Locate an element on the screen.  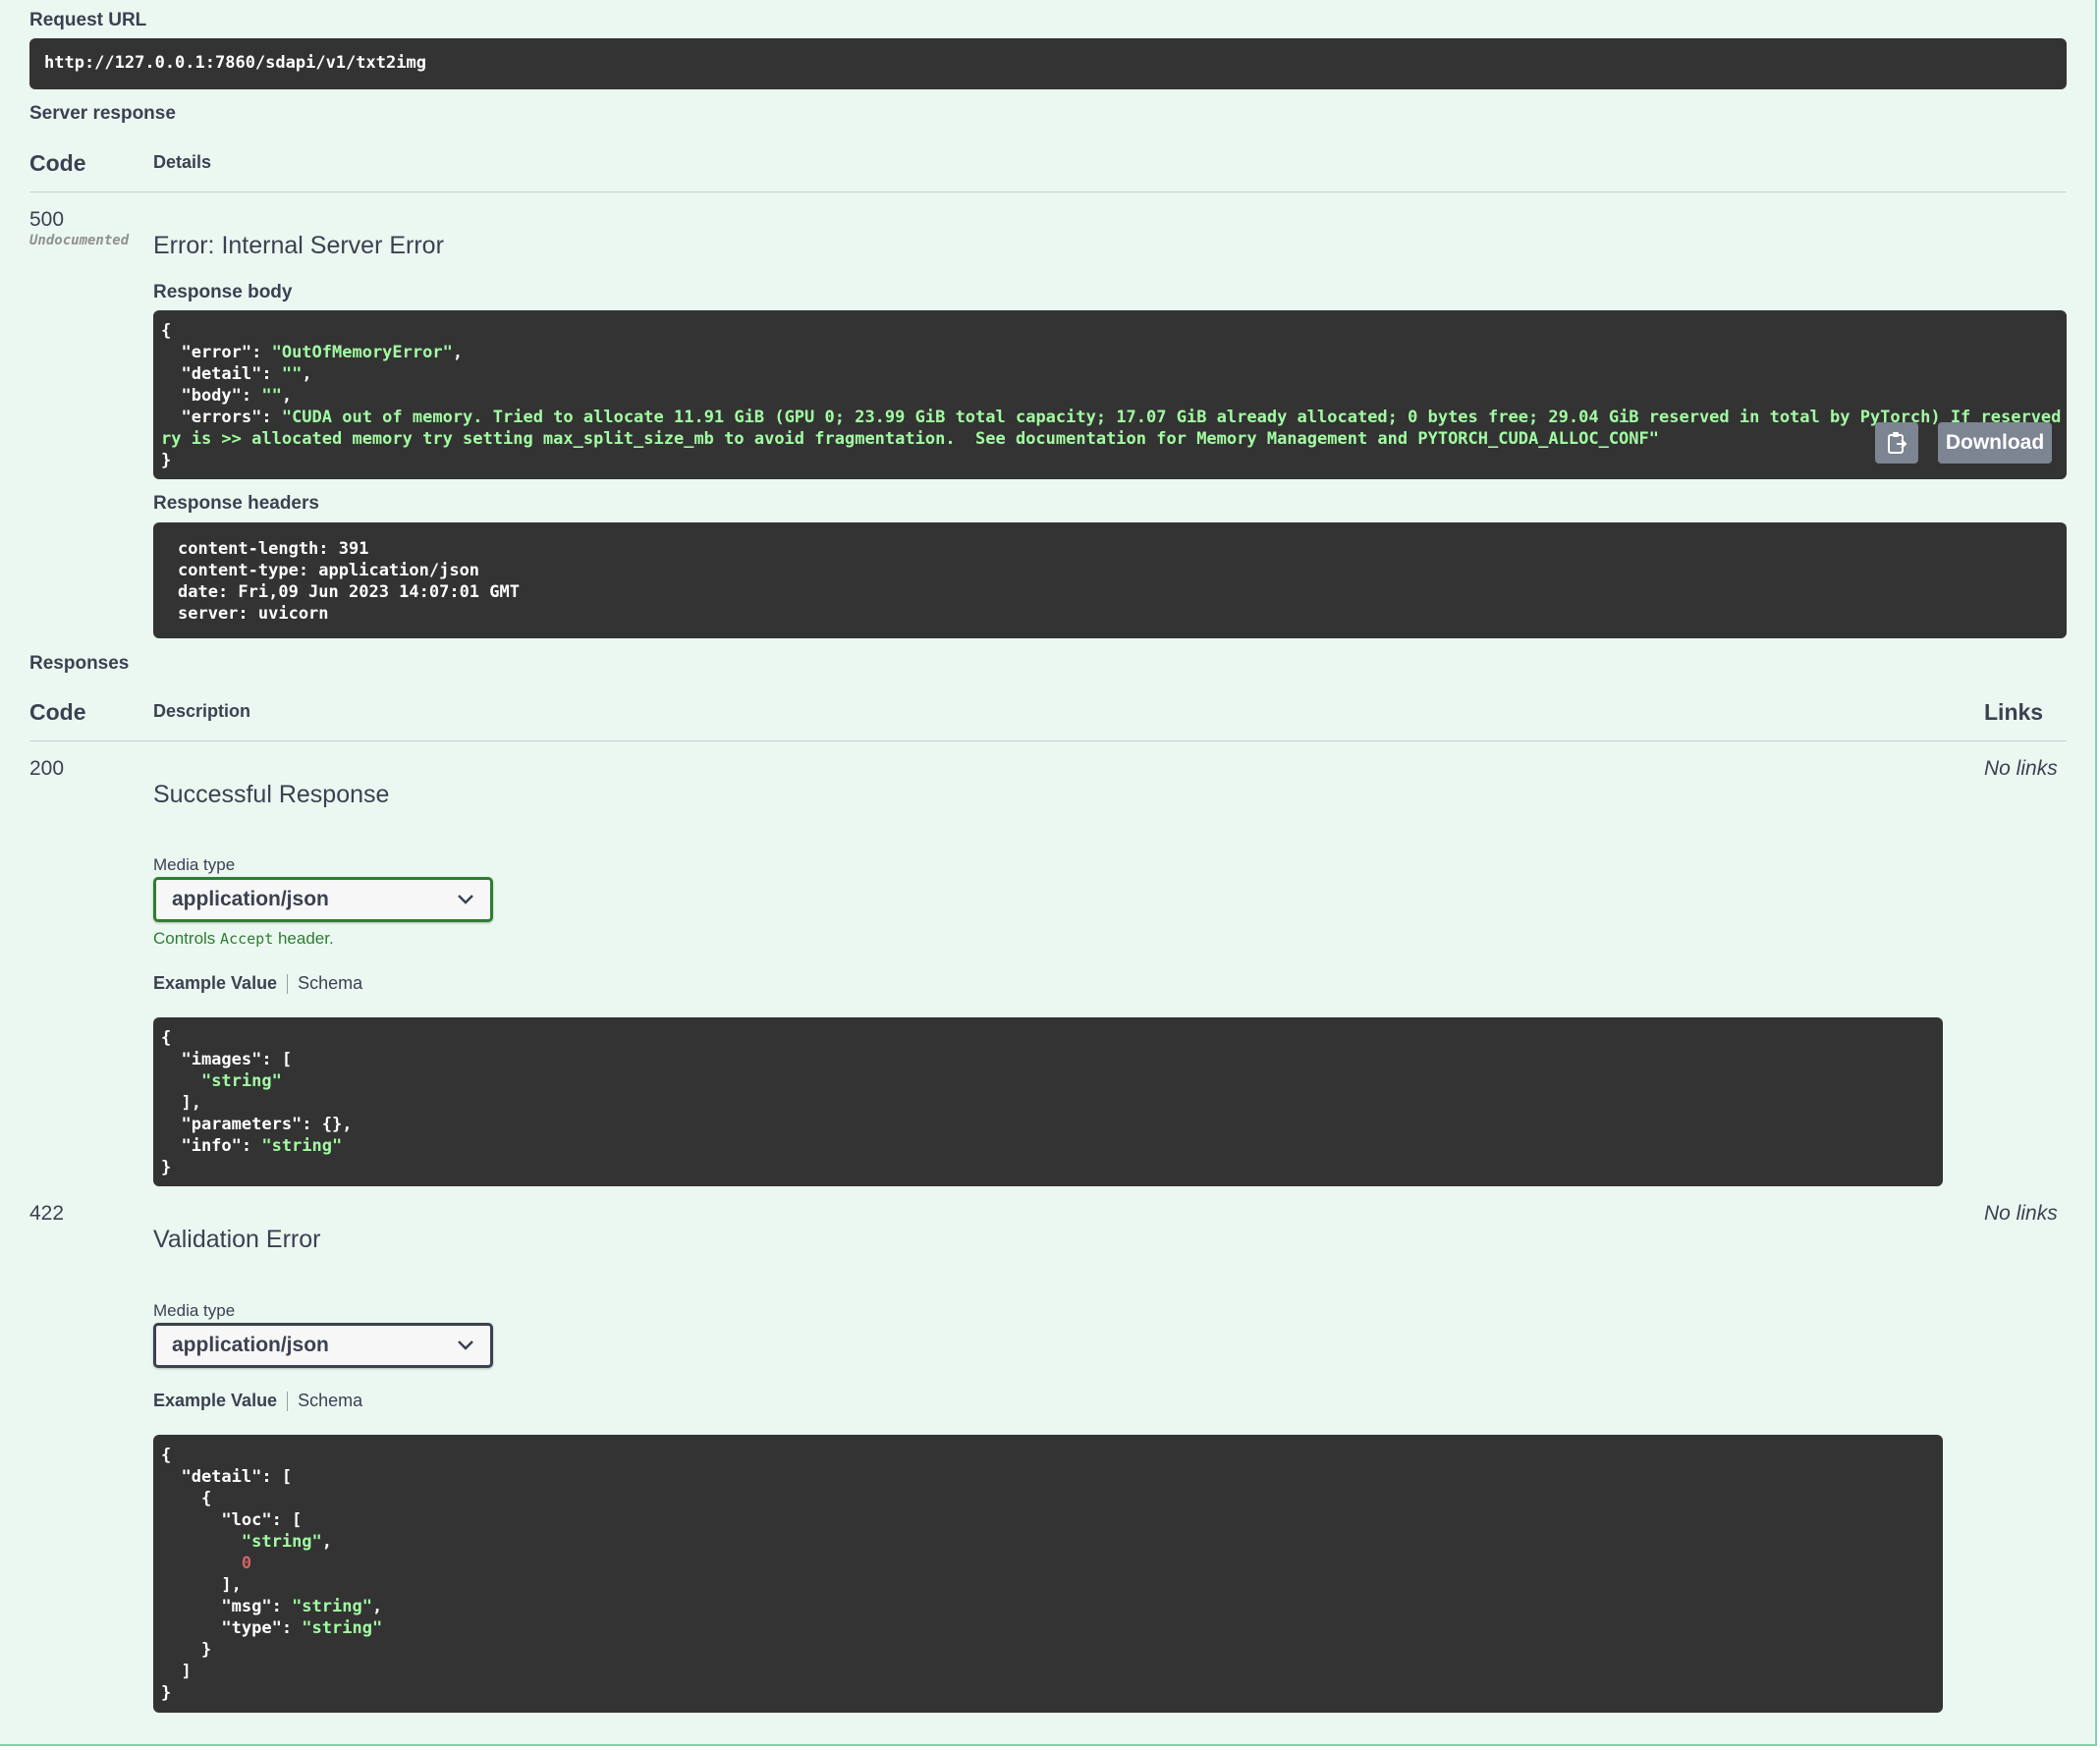
response-title-200: Successful Response is located at coordinates (271, 794).